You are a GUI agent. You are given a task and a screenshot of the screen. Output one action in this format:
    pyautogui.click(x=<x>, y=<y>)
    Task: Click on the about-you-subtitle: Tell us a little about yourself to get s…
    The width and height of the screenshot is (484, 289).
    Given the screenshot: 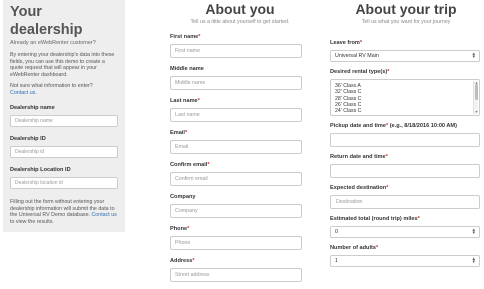 What is the action you would take?
    pyautogui.click(x=240, y=22)
    